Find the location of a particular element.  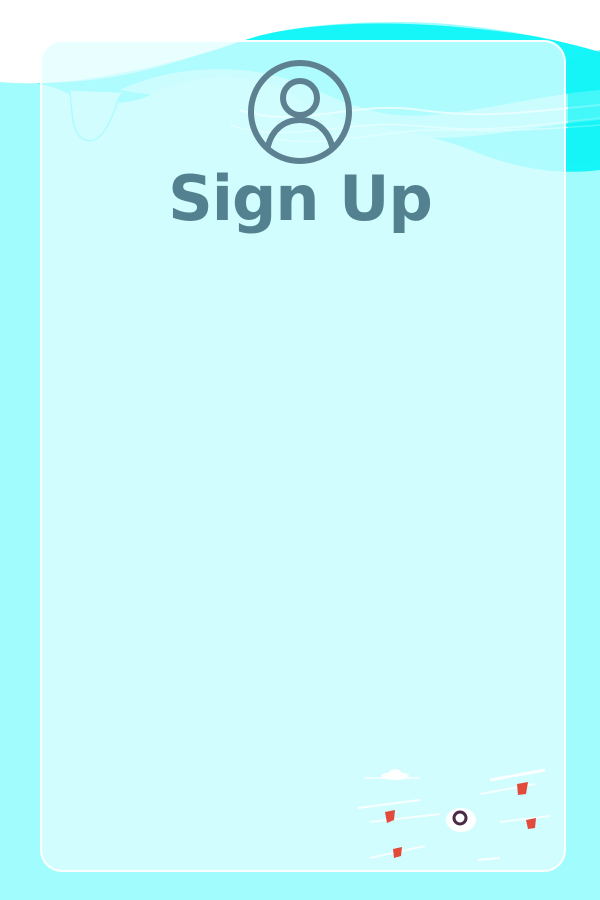

page-title: Sign Up is located at coordinates (300, 198).